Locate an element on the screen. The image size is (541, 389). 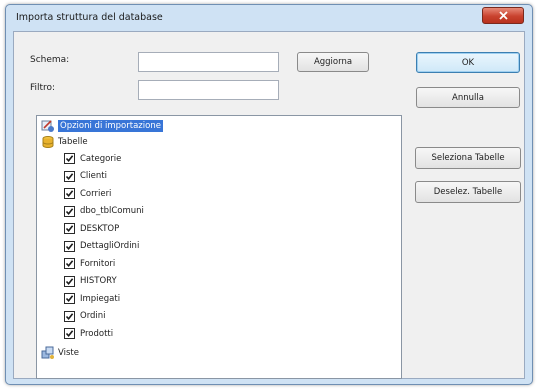
table-item-label: Ordini is located at coordinates (93, 316).